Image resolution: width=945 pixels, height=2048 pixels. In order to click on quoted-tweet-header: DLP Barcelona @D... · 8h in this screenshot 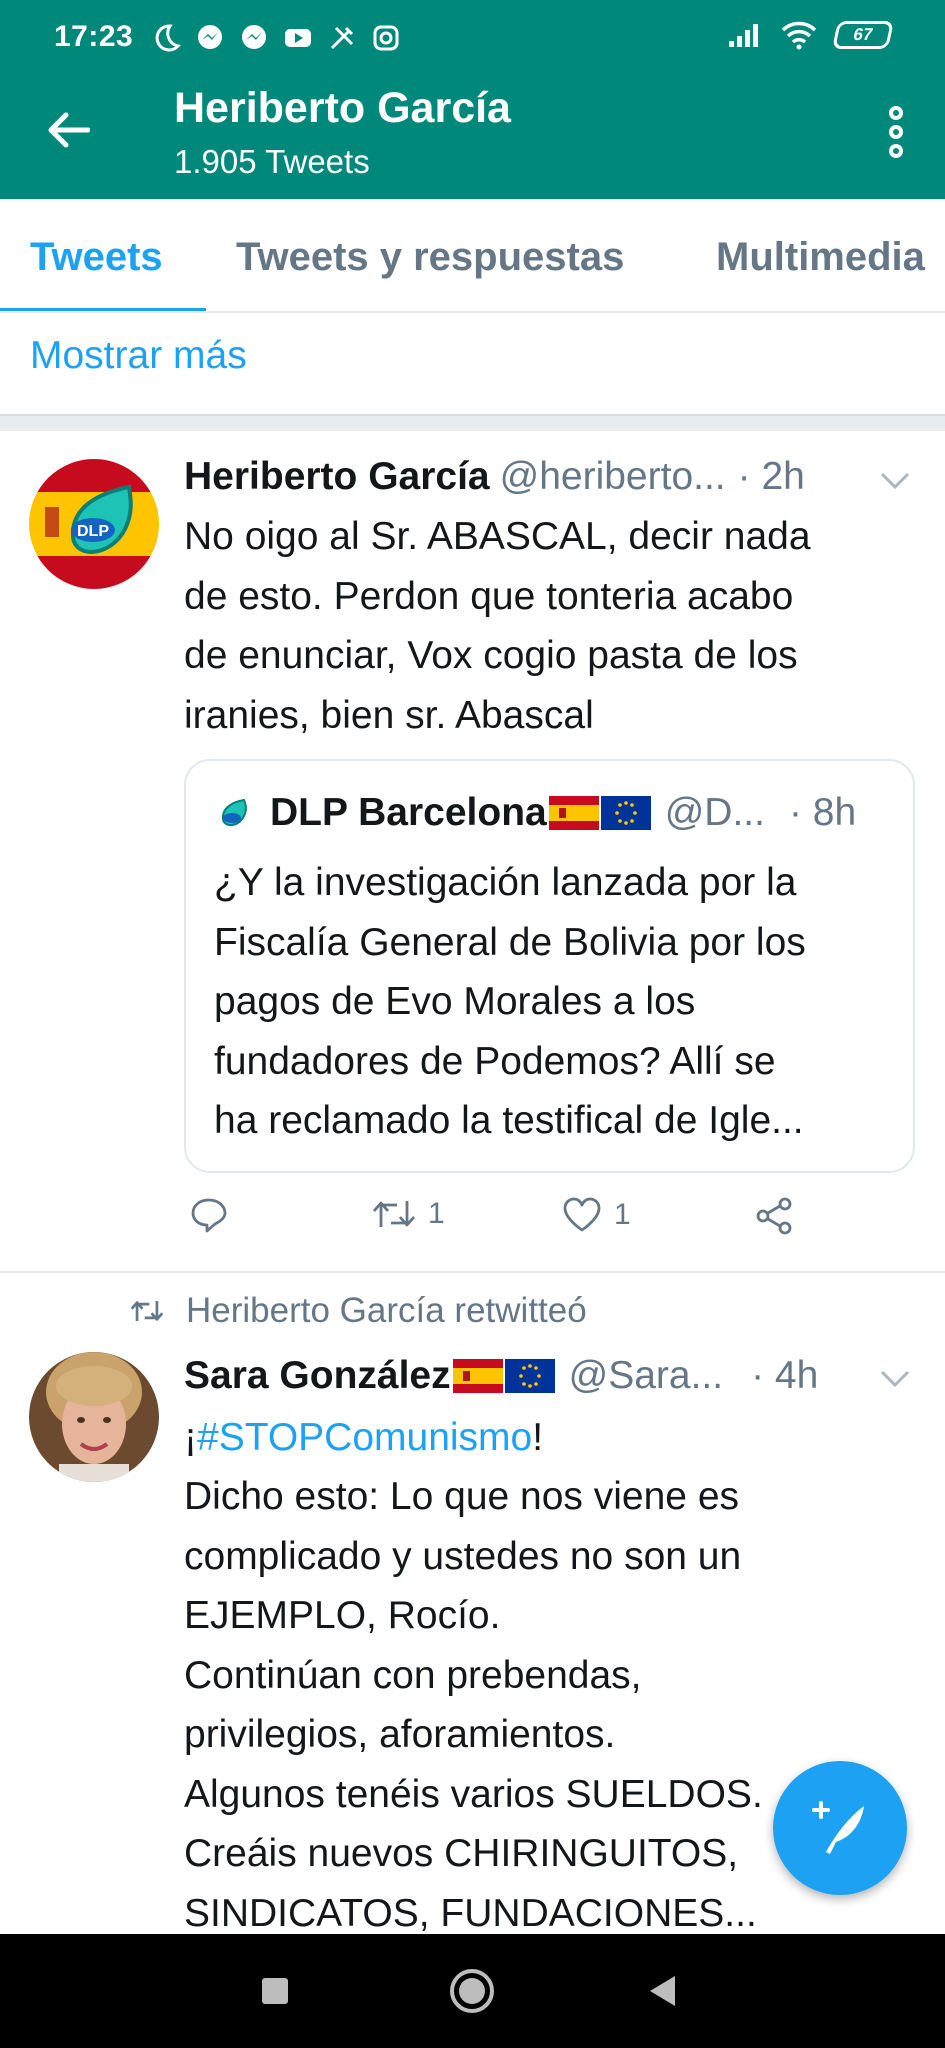, I will do `click(535, 813)`.